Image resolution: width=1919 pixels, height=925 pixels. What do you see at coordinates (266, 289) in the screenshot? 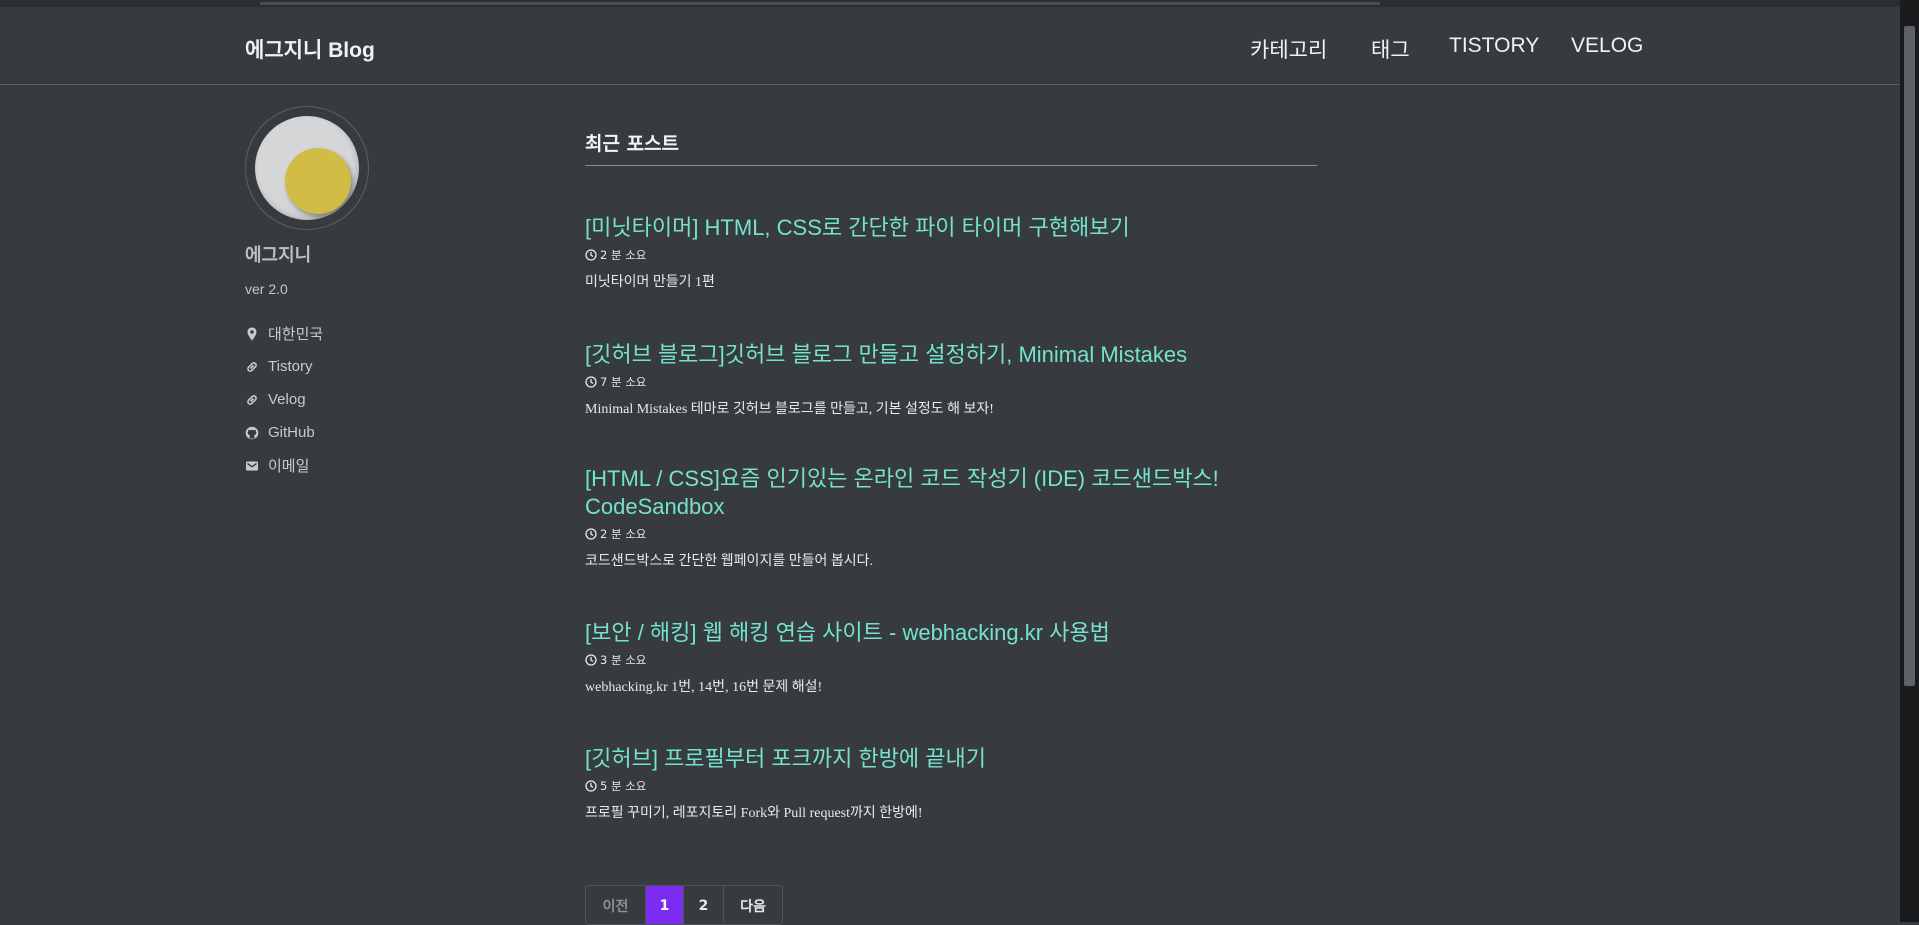
I see `author-bio: ver 2.0` at bounding box center [266, 289].